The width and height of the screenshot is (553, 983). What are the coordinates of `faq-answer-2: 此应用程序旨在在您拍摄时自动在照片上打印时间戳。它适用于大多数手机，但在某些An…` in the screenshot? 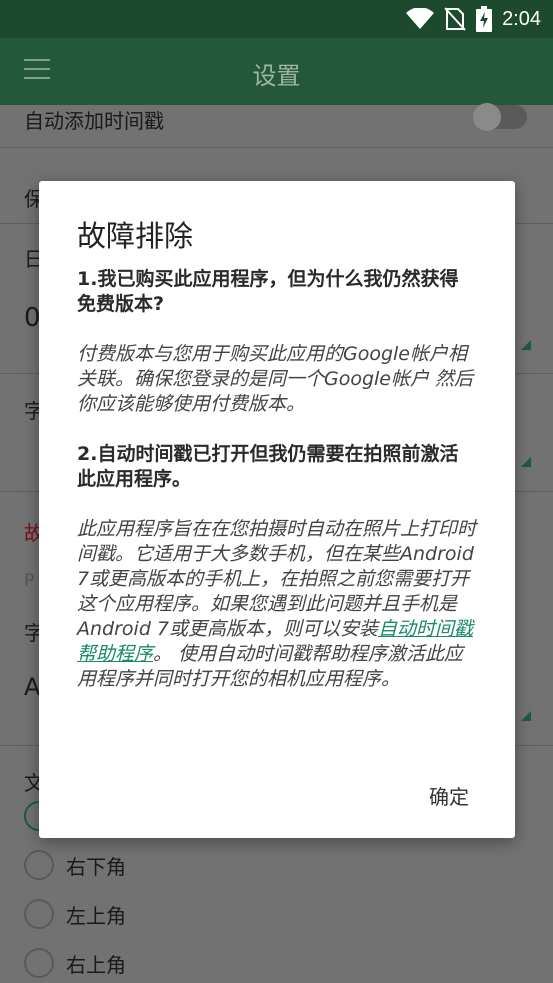 It's located at (277, 604).